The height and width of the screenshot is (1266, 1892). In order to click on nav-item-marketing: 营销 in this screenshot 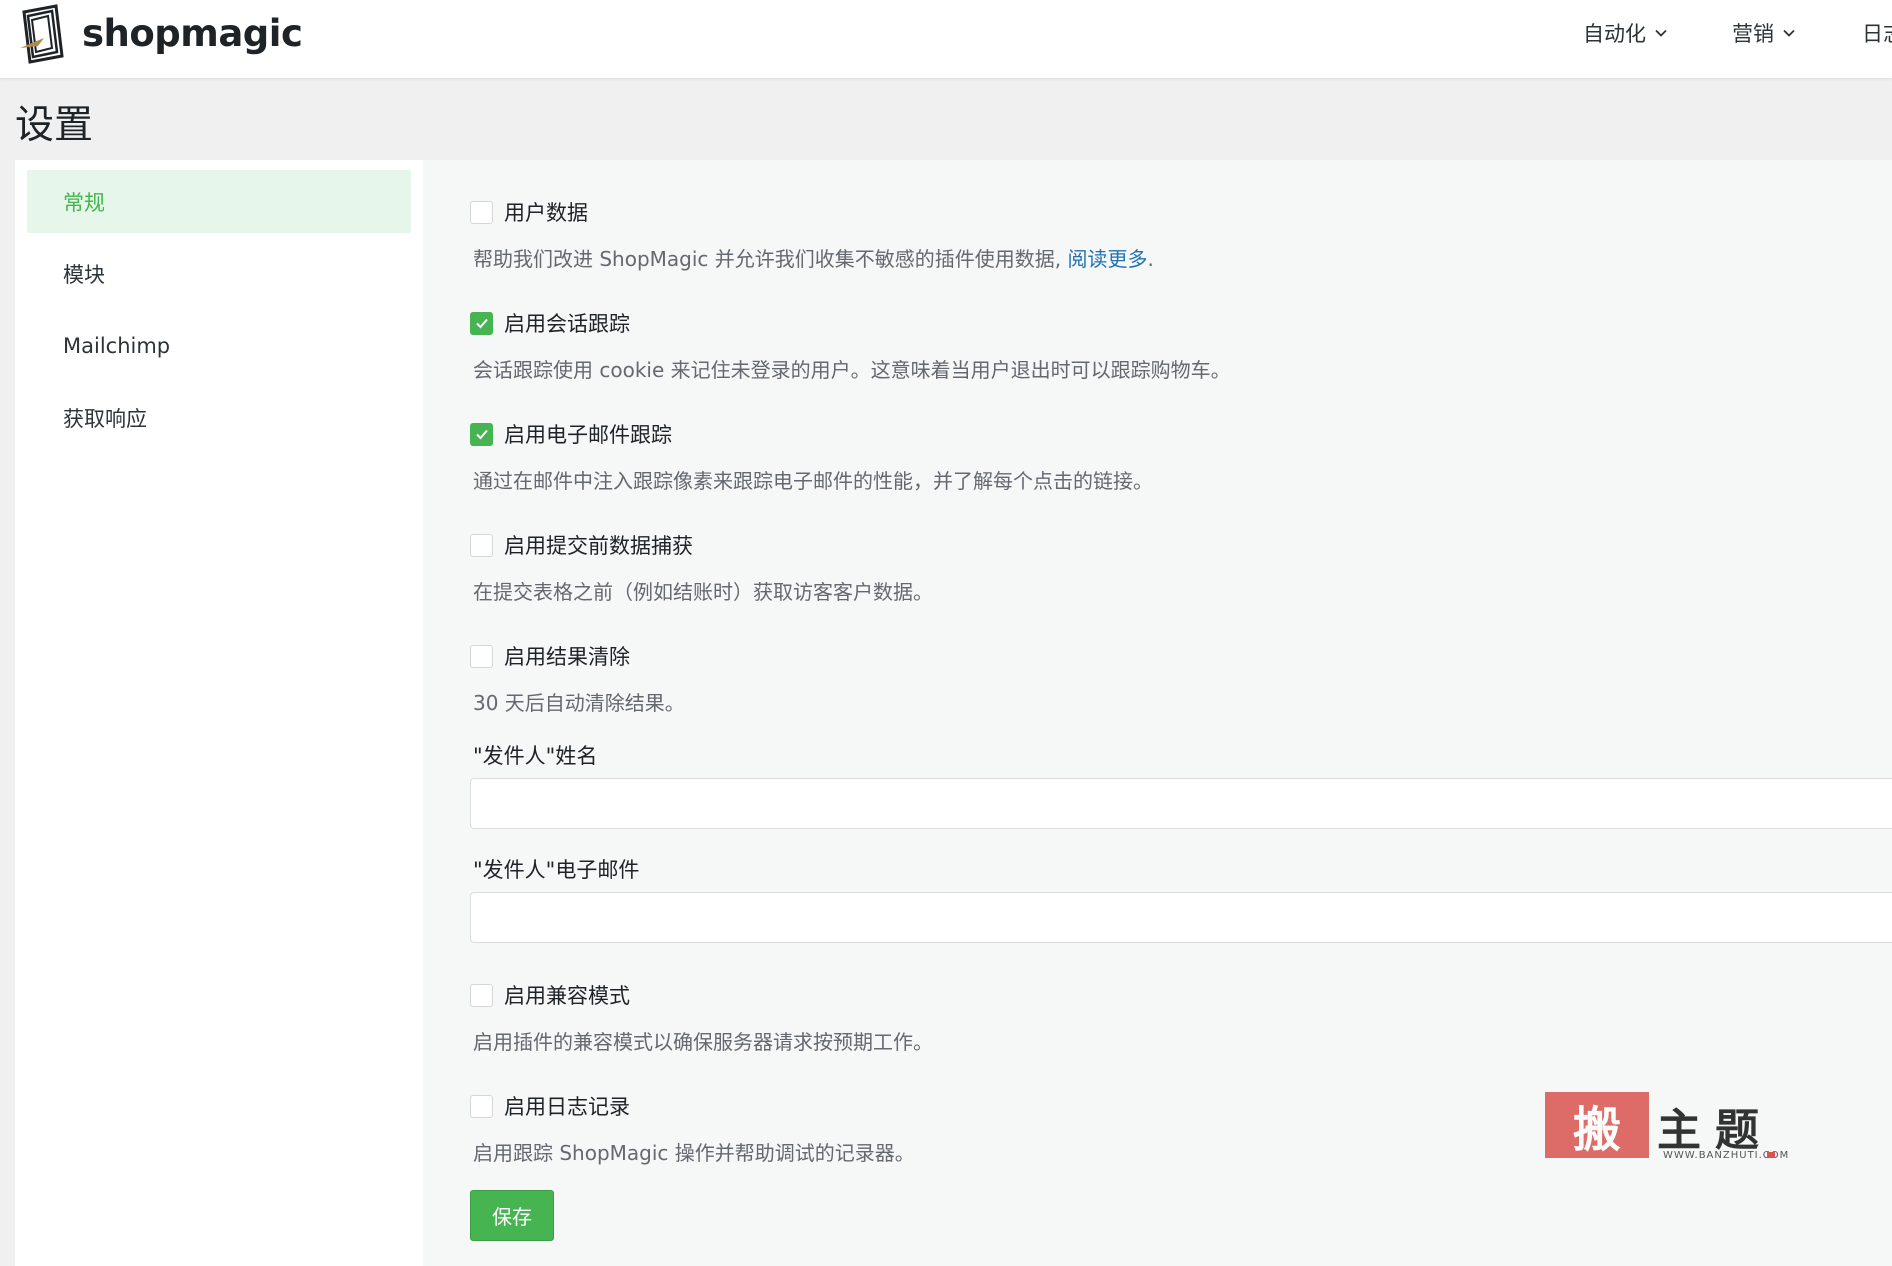, I will do `click(1764, 33)`.